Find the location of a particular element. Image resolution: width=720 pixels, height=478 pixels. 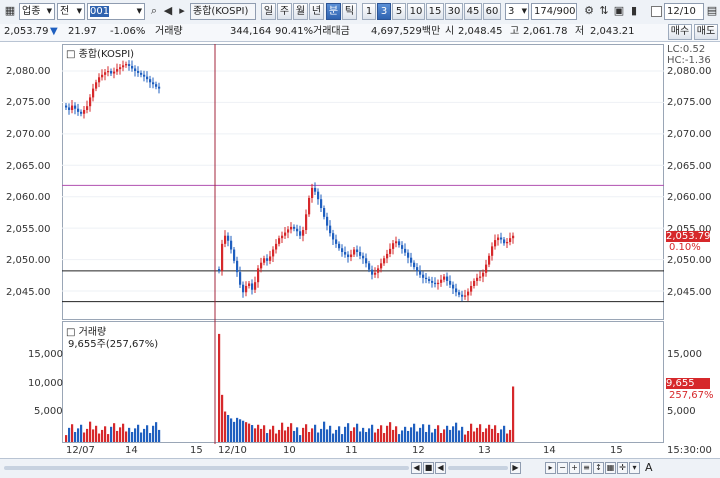

period-tick: 틱 is located at coordinates (349, 11).